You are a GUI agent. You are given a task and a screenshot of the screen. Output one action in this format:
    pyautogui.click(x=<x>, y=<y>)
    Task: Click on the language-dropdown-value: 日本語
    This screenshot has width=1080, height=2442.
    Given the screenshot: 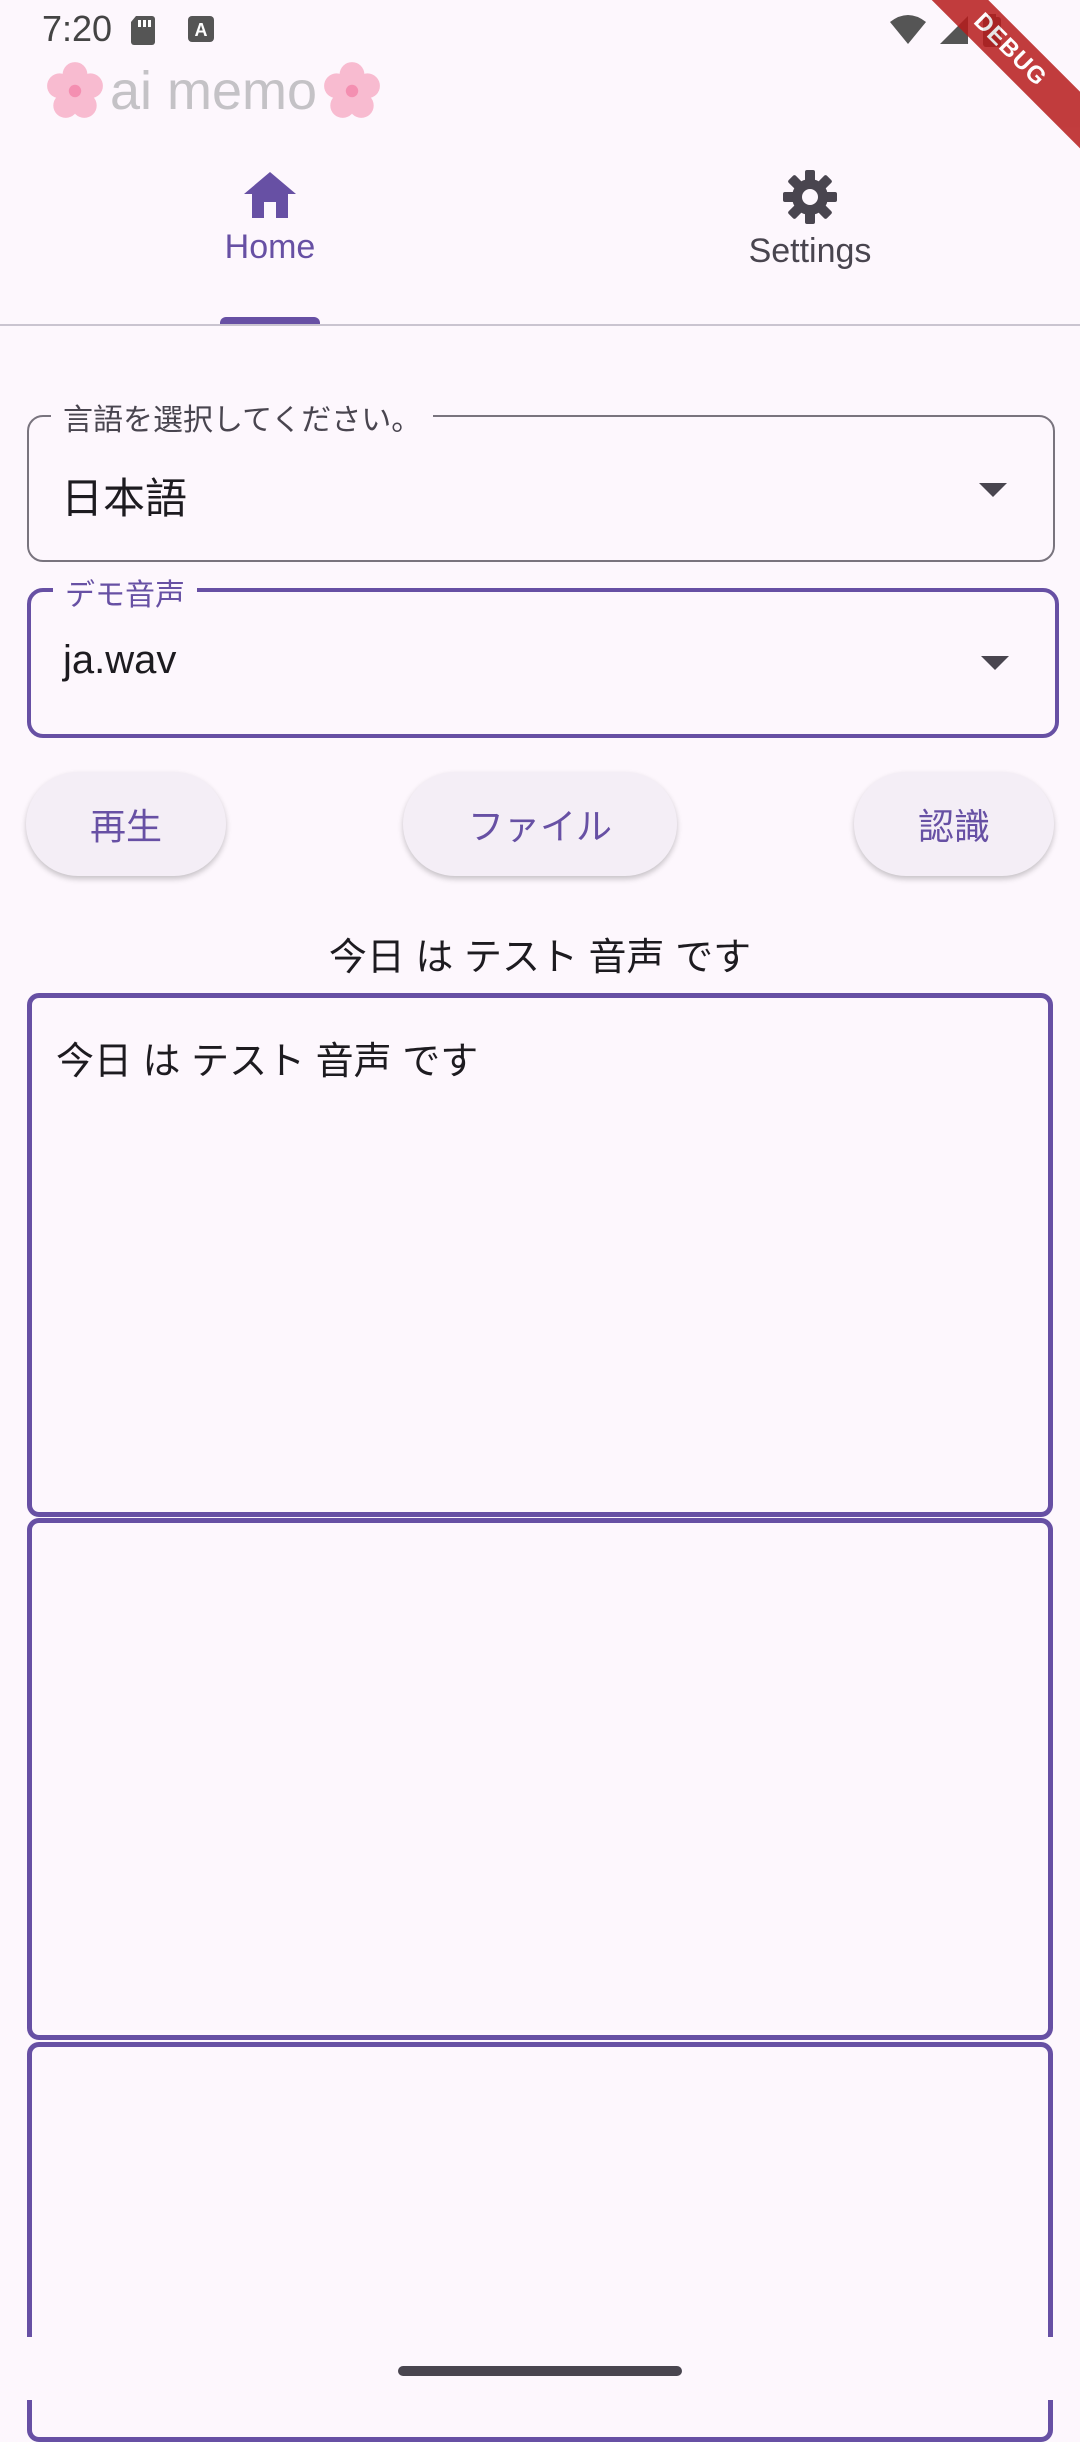 What is the action you would take?
    pyautogui.click(x=124, y=498)
    